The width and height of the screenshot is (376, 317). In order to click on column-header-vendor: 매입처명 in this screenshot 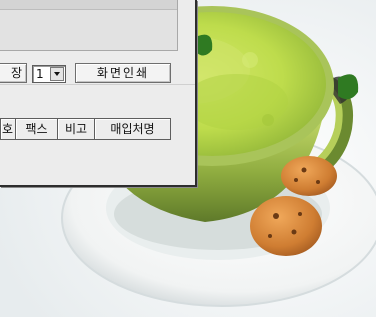, I will do `click(133, 129)`.